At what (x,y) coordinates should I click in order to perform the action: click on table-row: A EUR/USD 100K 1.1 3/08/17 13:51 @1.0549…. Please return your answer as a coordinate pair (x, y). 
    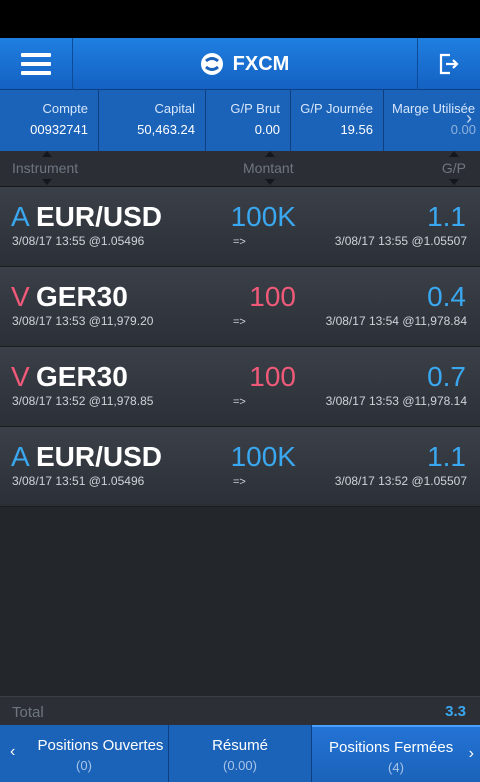
    Looking at the image, I should click on (240, 467).